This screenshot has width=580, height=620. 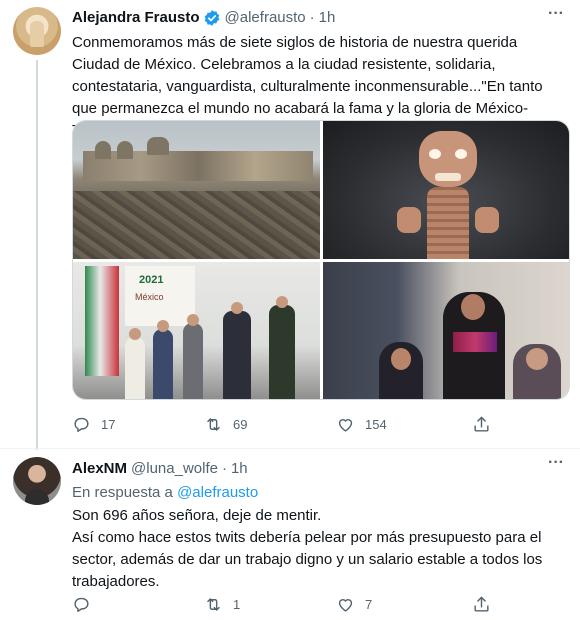 I want to click on photo-women-ceremony, so click(x=446, y=330).